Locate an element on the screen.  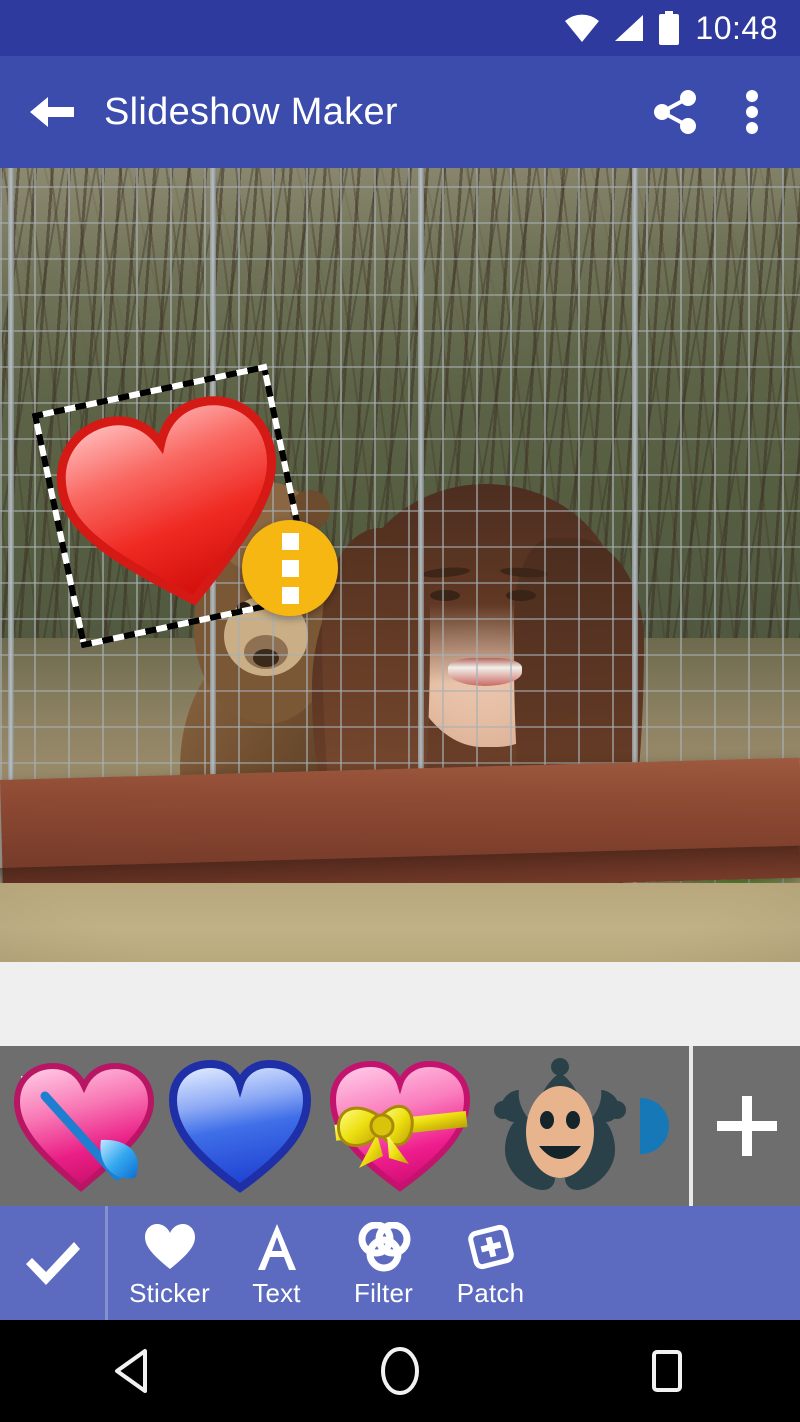
sticker-option-heart-with-ribbon is located at coordinates (400, 1126).